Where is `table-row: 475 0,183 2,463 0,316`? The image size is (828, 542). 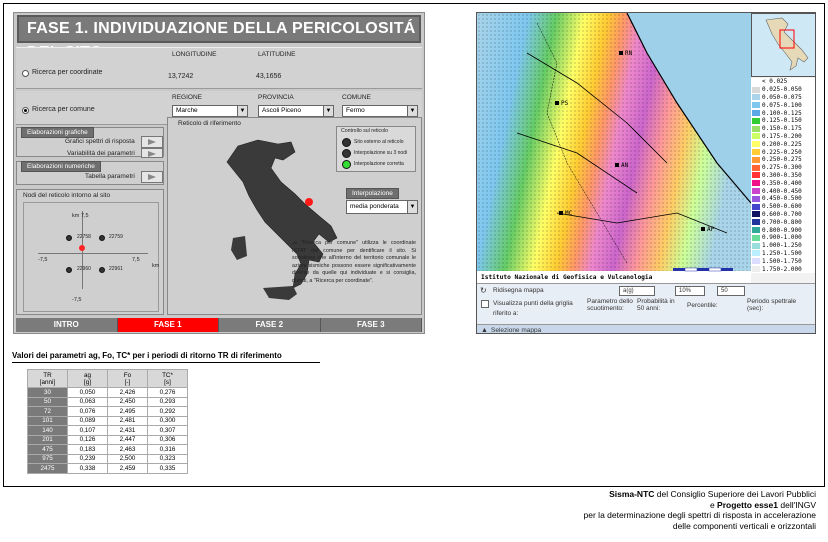 table-row: 475 0,183 2,463 0,316 is located at coordinates (107, 449).